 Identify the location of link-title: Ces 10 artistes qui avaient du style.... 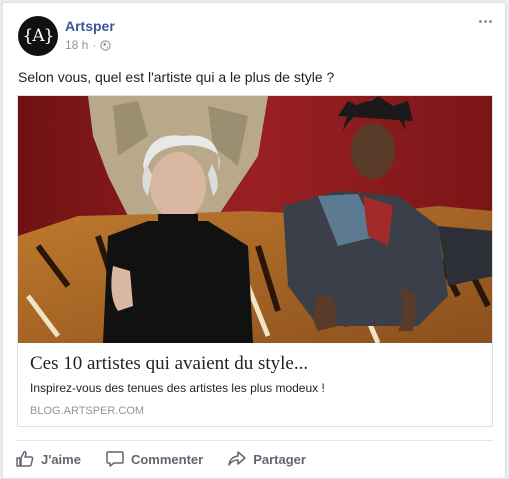
(169, 364).